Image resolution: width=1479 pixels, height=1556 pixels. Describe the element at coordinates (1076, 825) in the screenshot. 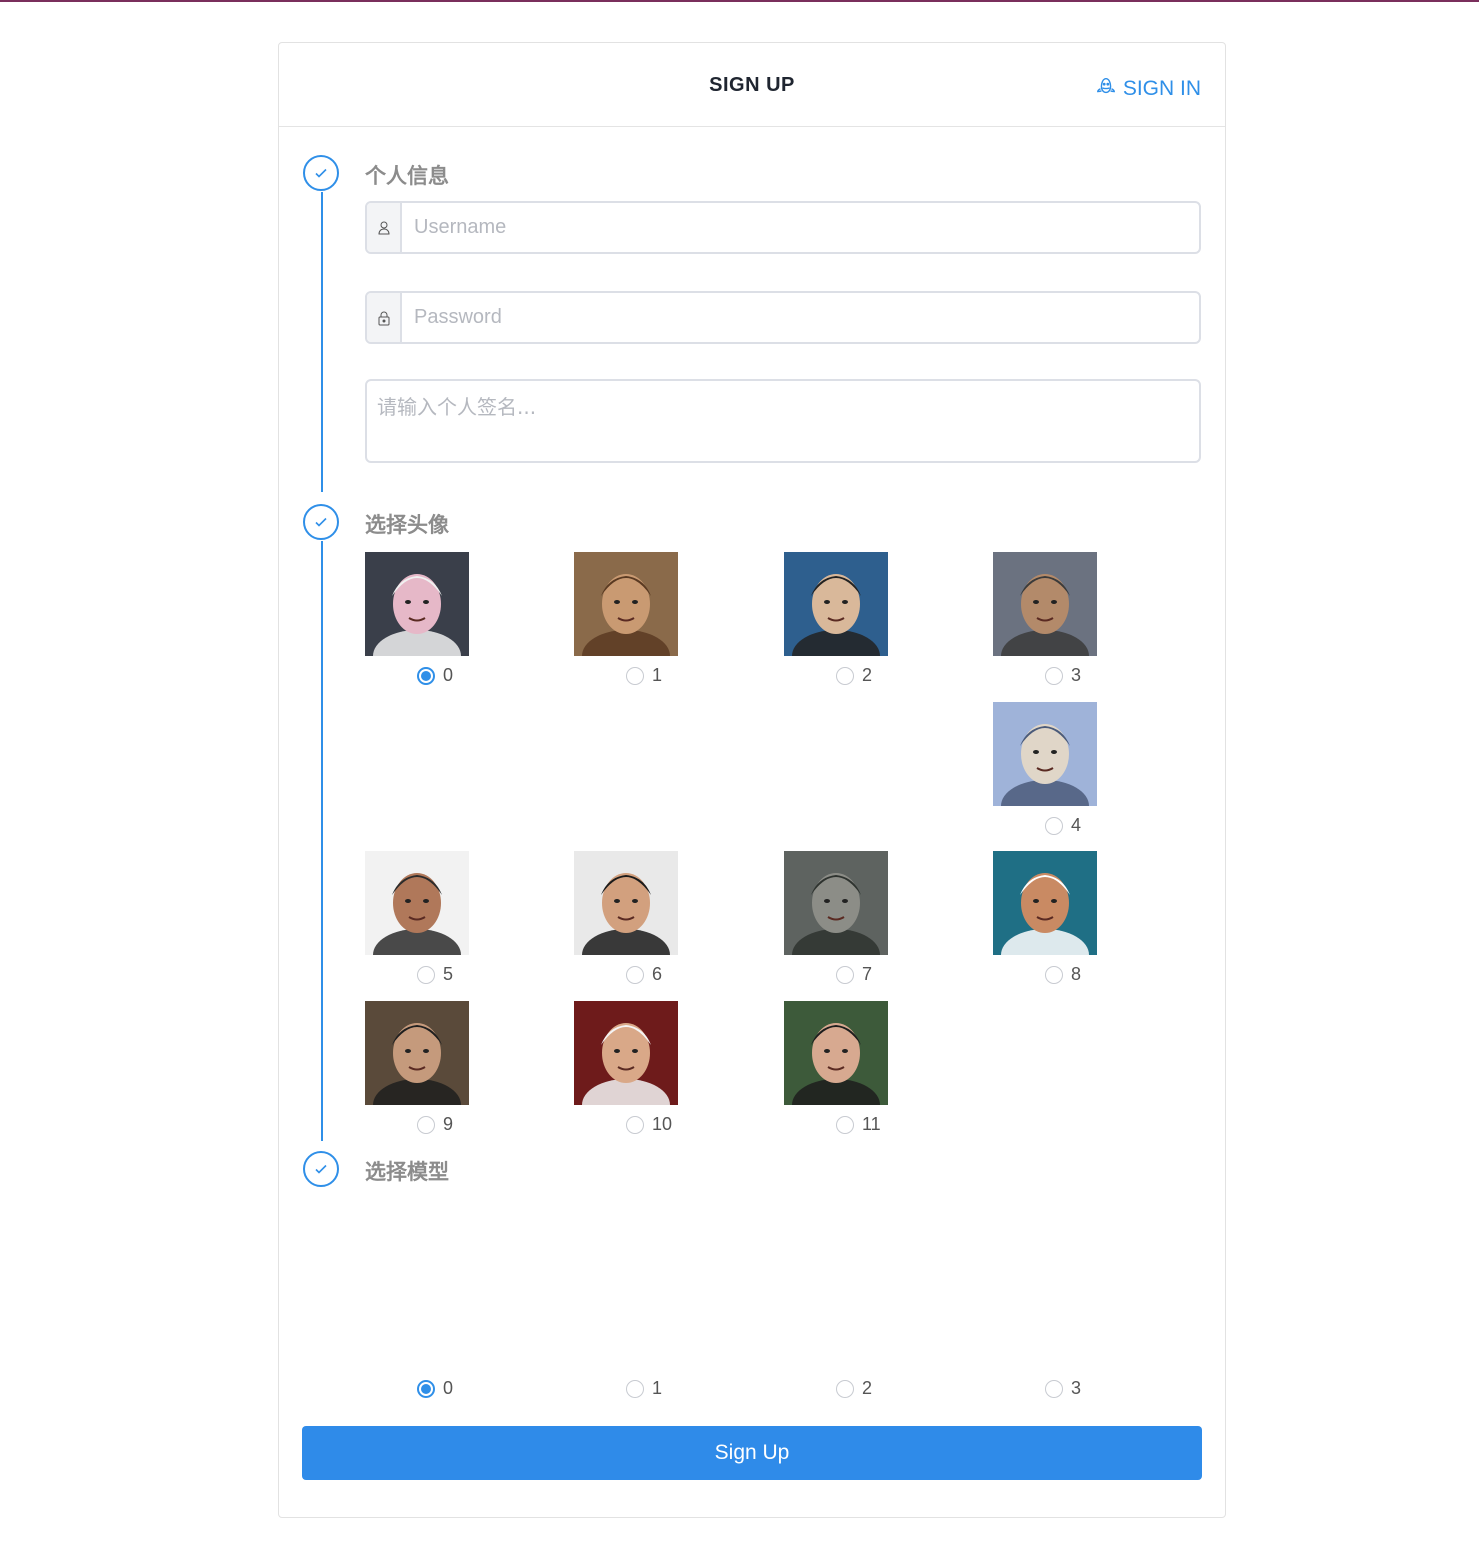

I see `radio-label: 4` at that location.